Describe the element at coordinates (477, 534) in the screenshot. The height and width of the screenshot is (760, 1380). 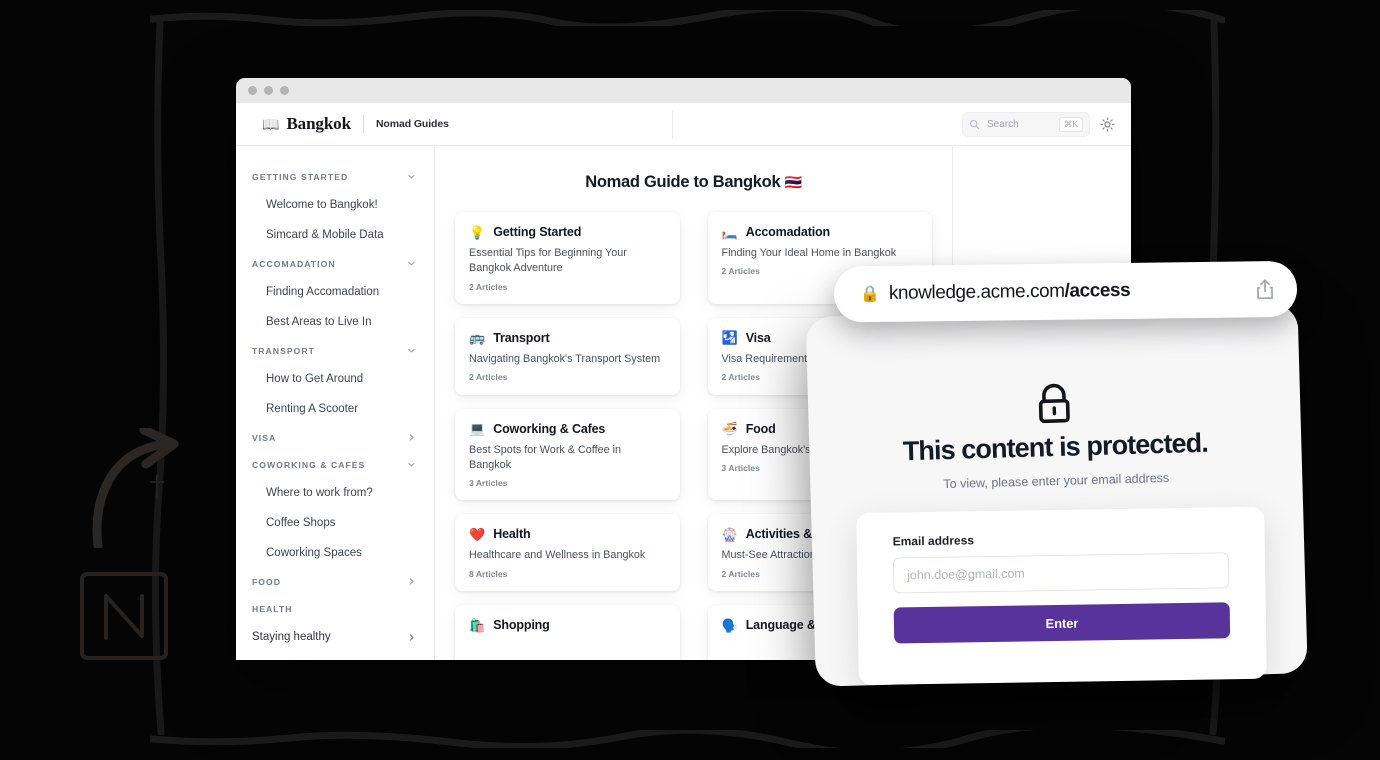
I see `heart-icon: ❤️` at that location.